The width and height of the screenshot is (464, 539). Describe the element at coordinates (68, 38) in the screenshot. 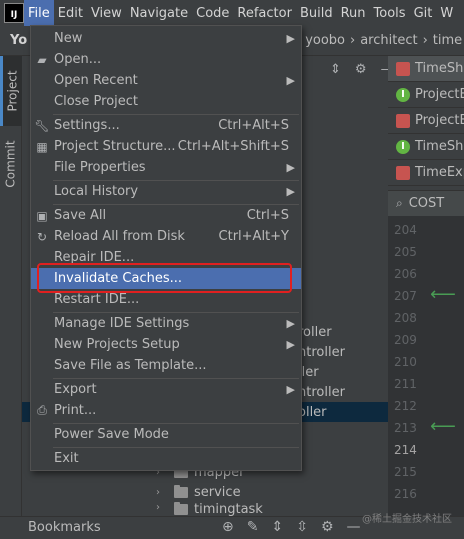

I see `menu-item-label: New` at that location.